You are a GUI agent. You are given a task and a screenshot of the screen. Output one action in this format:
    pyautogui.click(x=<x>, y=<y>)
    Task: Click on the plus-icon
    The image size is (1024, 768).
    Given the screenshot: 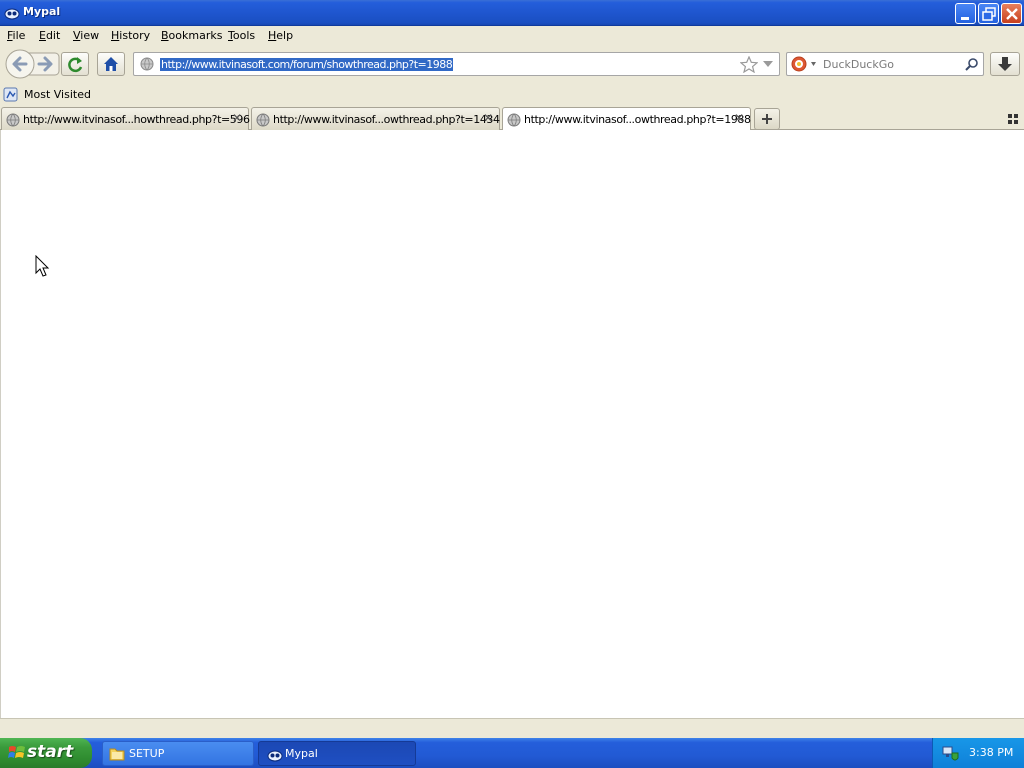 What is the action you would take?
    pyautogui.click(x=767, y=119)
    